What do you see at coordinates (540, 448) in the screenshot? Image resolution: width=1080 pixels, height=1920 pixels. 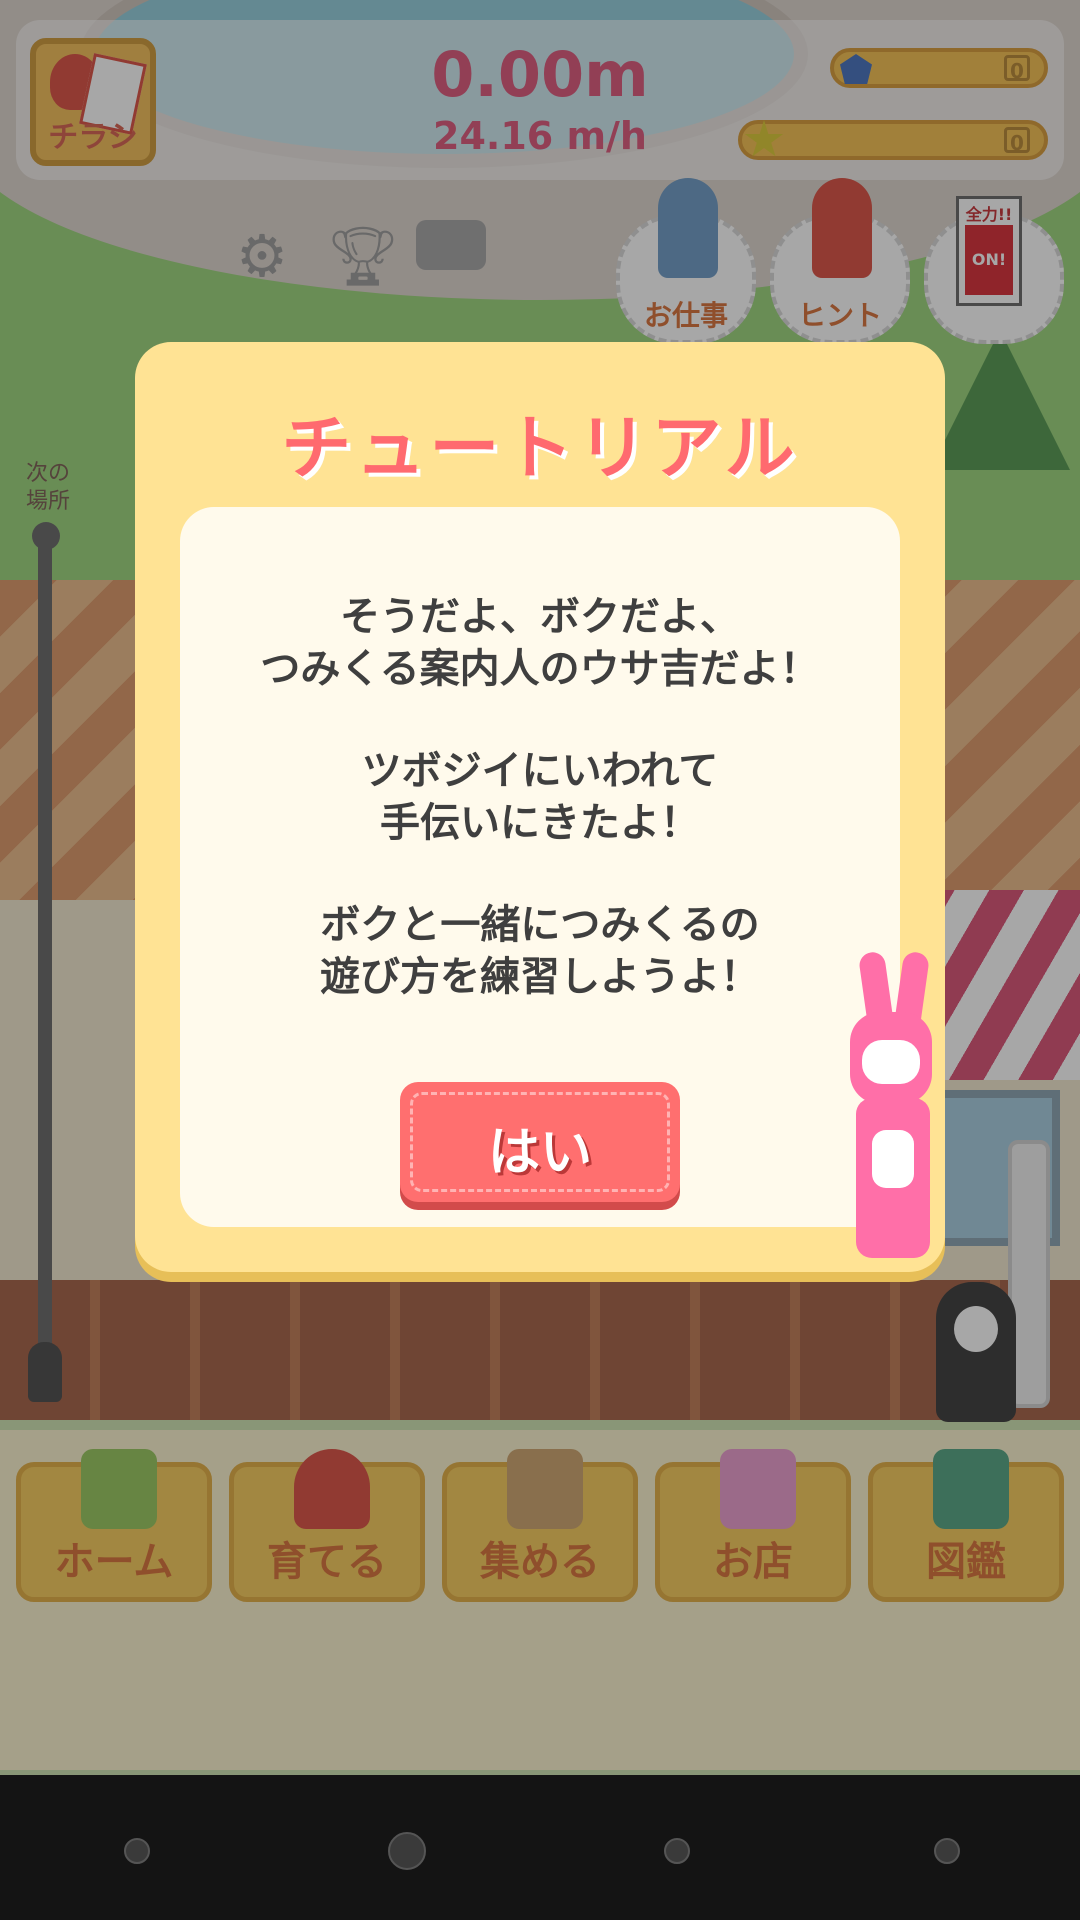 I see `dialog-title: チュートリアル` at bounding box center [540, 448].